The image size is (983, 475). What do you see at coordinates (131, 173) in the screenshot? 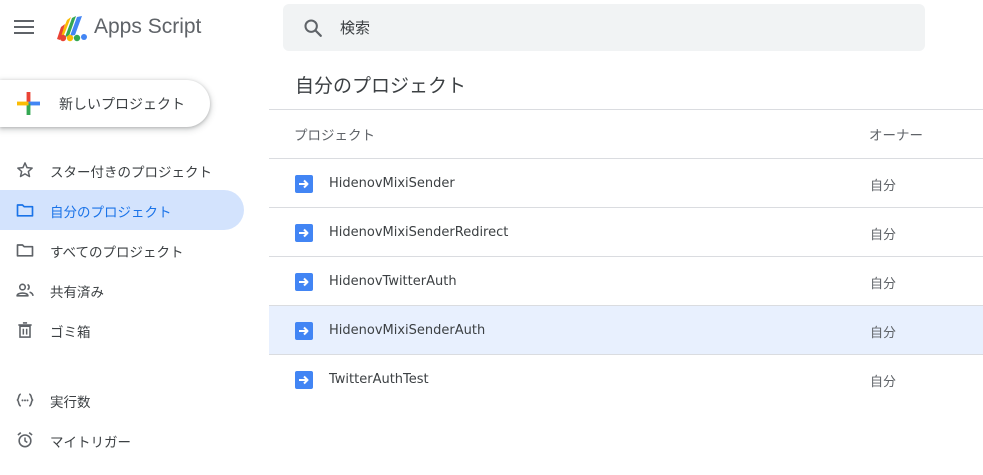
I see `sidebar-item-label: スター付きのプロジェクト` at bounding box center [131, 173].